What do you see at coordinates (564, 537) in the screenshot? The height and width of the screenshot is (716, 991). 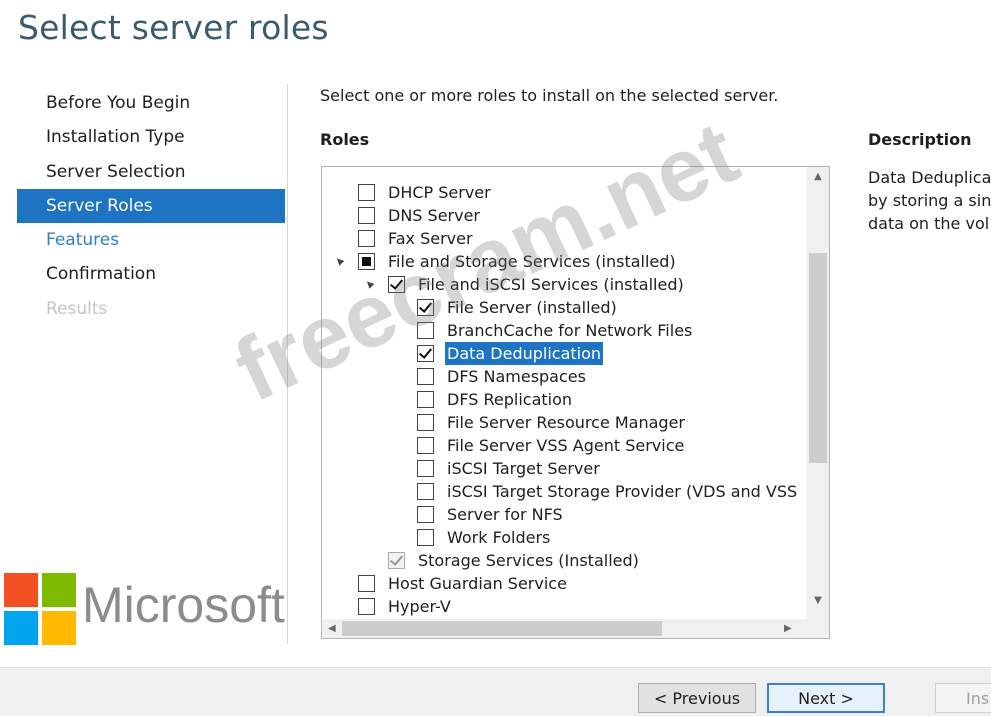 I see `role-row: Work Folders` at bounding box center [564, 537].